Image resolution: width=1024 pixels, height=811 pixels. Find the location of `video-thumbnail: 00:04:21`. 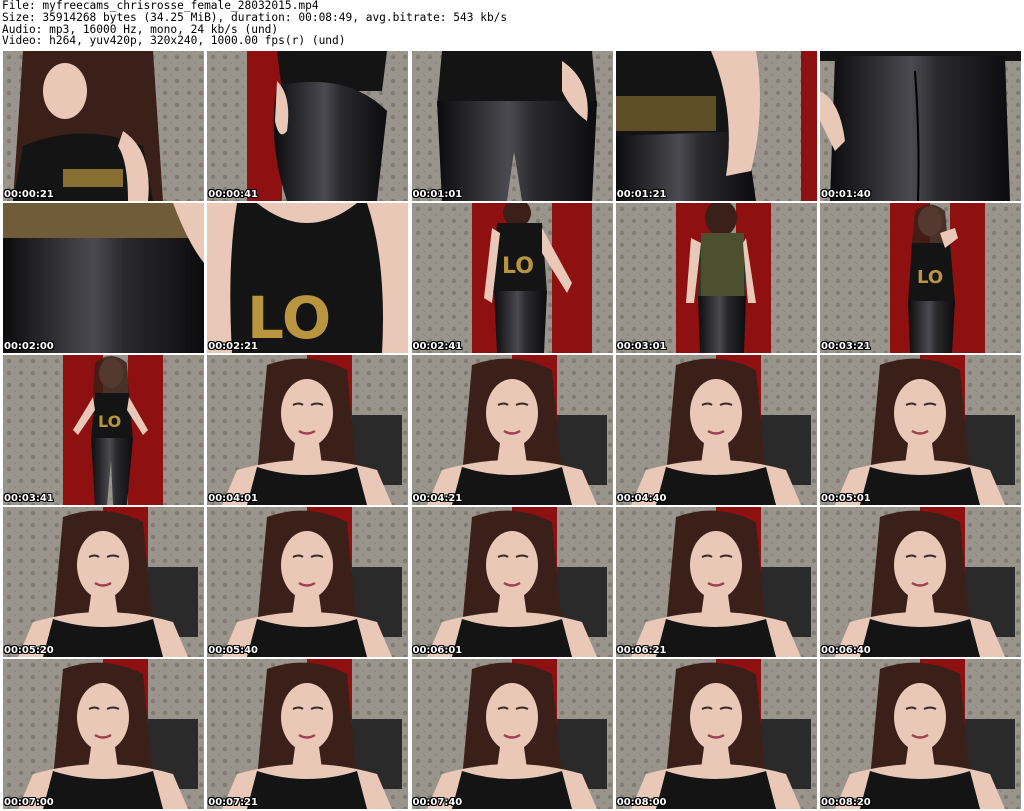

video-thumbnail: 00:04:21 is located at coordinates (512, 430).